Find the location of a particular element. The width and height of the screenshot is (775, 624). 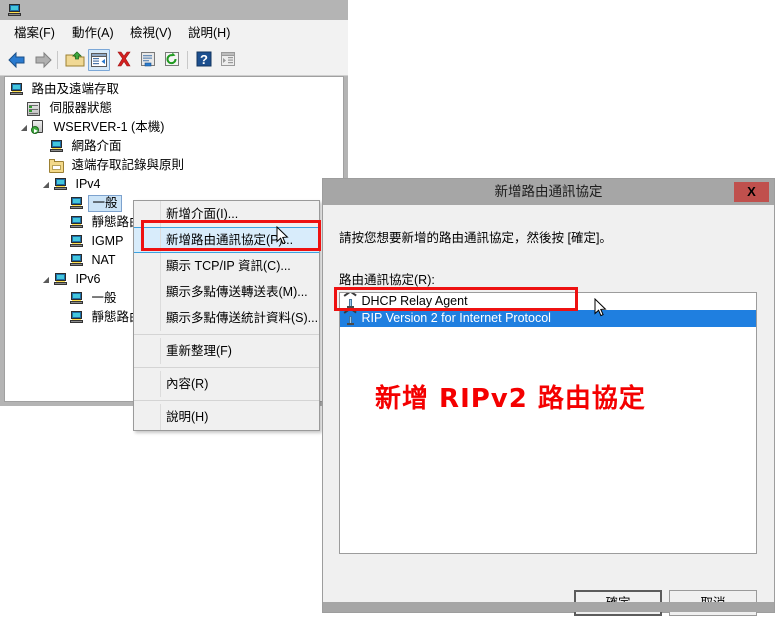

console-tree-icon is located at coordinates (99, 60).